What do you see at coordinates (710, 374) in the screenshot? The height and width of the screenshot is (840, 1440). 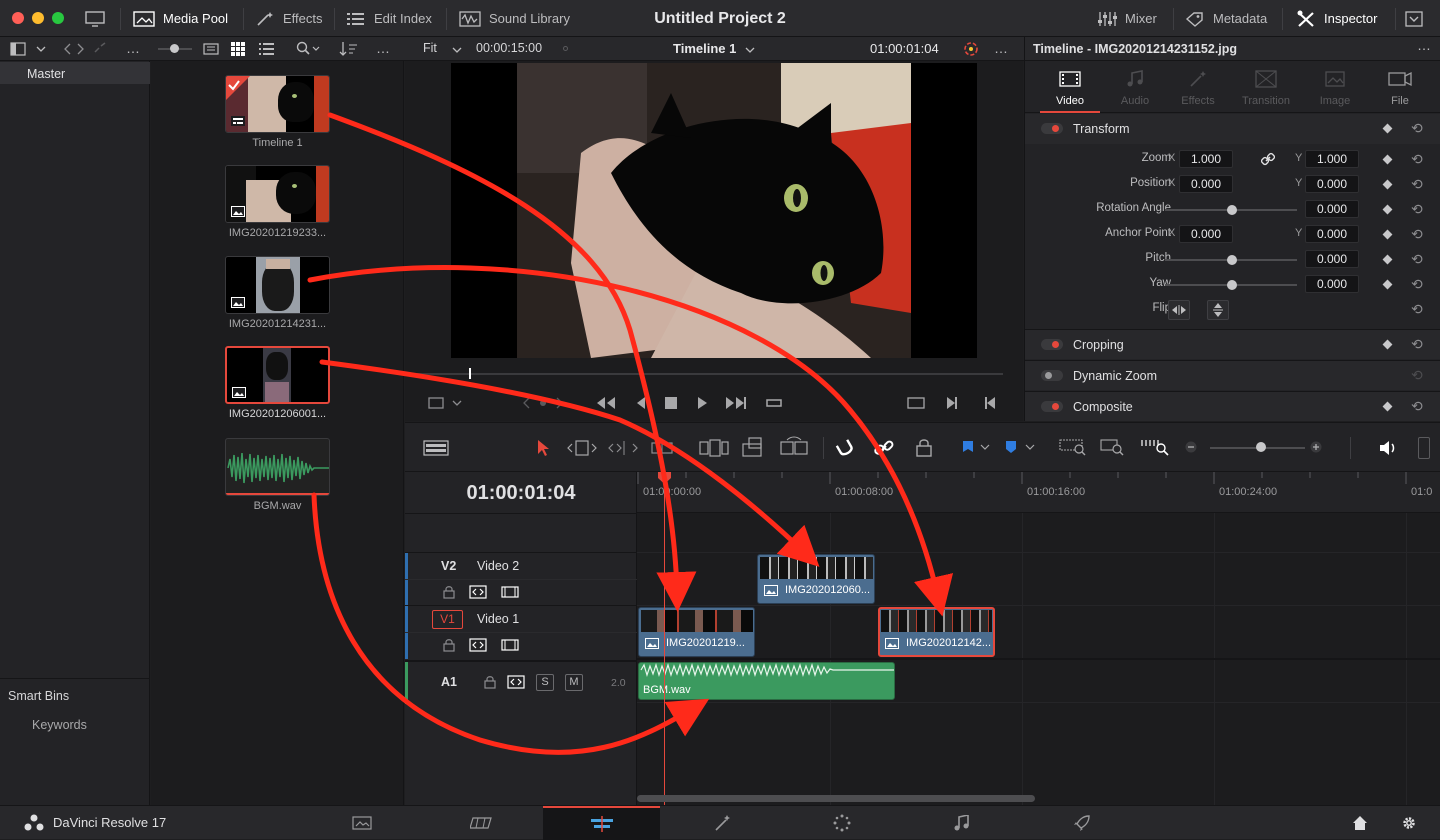 I see `scrubber-bar` at bounding box center [710, 374].